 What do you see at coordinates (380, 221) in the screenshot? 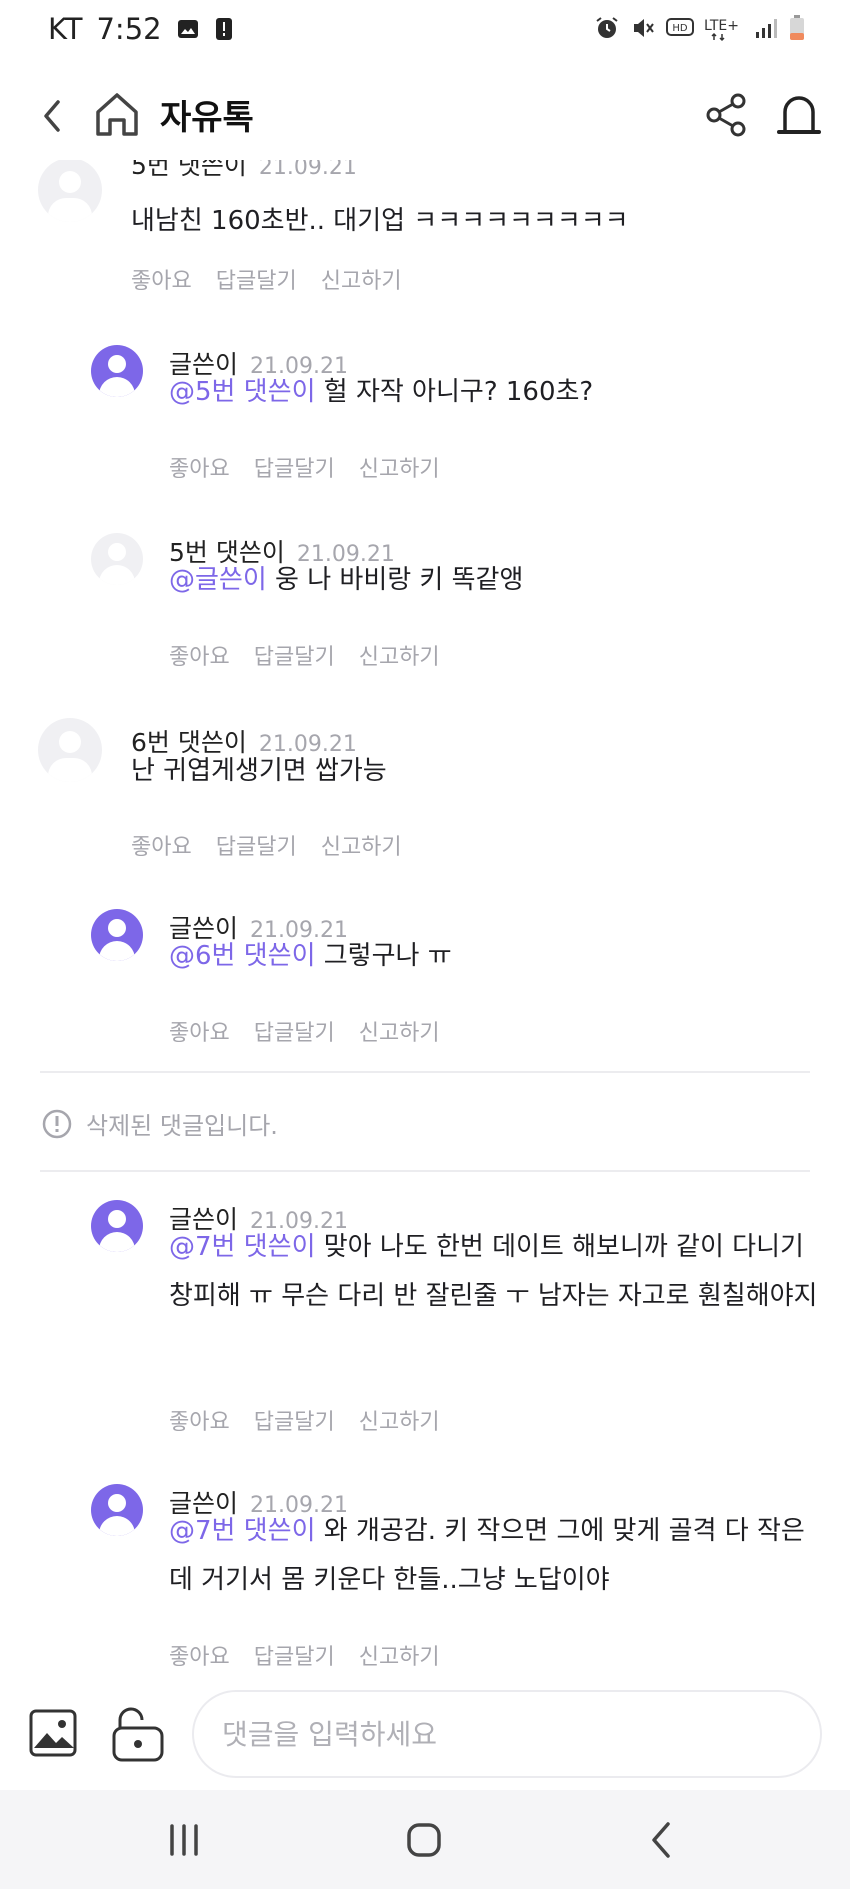
I see `comment-text: 내남친 160초반.. 대기업 ㅋㅋㅋㅋㅋㅋㅋㅋㅋ` at bounding box center [380, 221].